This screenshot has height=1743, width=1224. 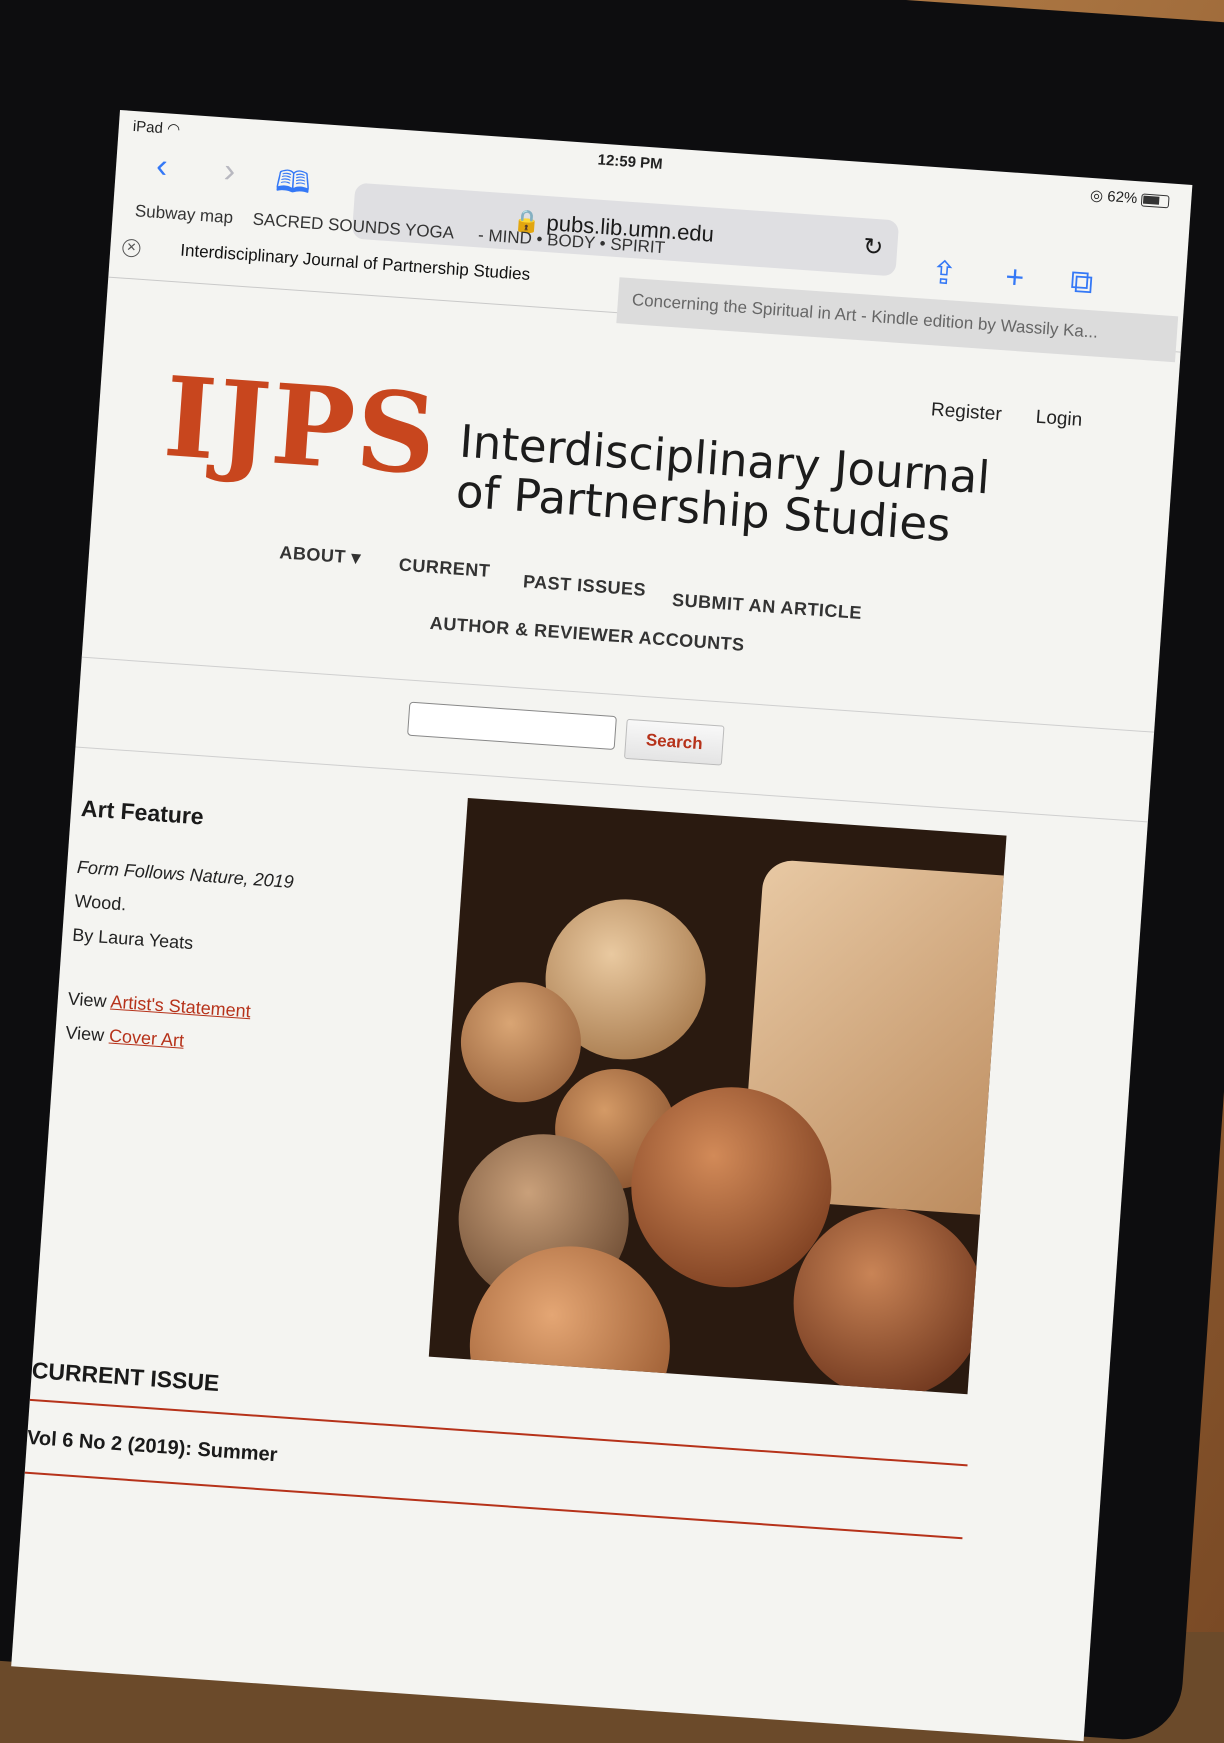 I want to click on nav-accounts: AUTHOR & REVIEWER ACCOUNTS, so click(x=587, y=634).